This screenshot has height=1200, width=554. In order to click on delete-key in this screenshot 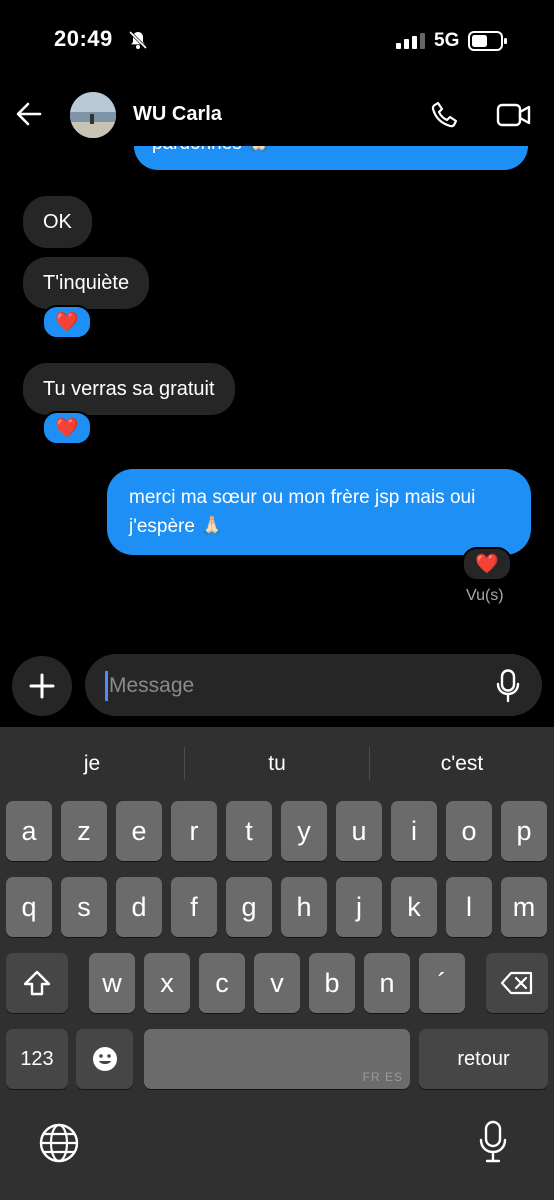, I will do `click(517, 983)`.